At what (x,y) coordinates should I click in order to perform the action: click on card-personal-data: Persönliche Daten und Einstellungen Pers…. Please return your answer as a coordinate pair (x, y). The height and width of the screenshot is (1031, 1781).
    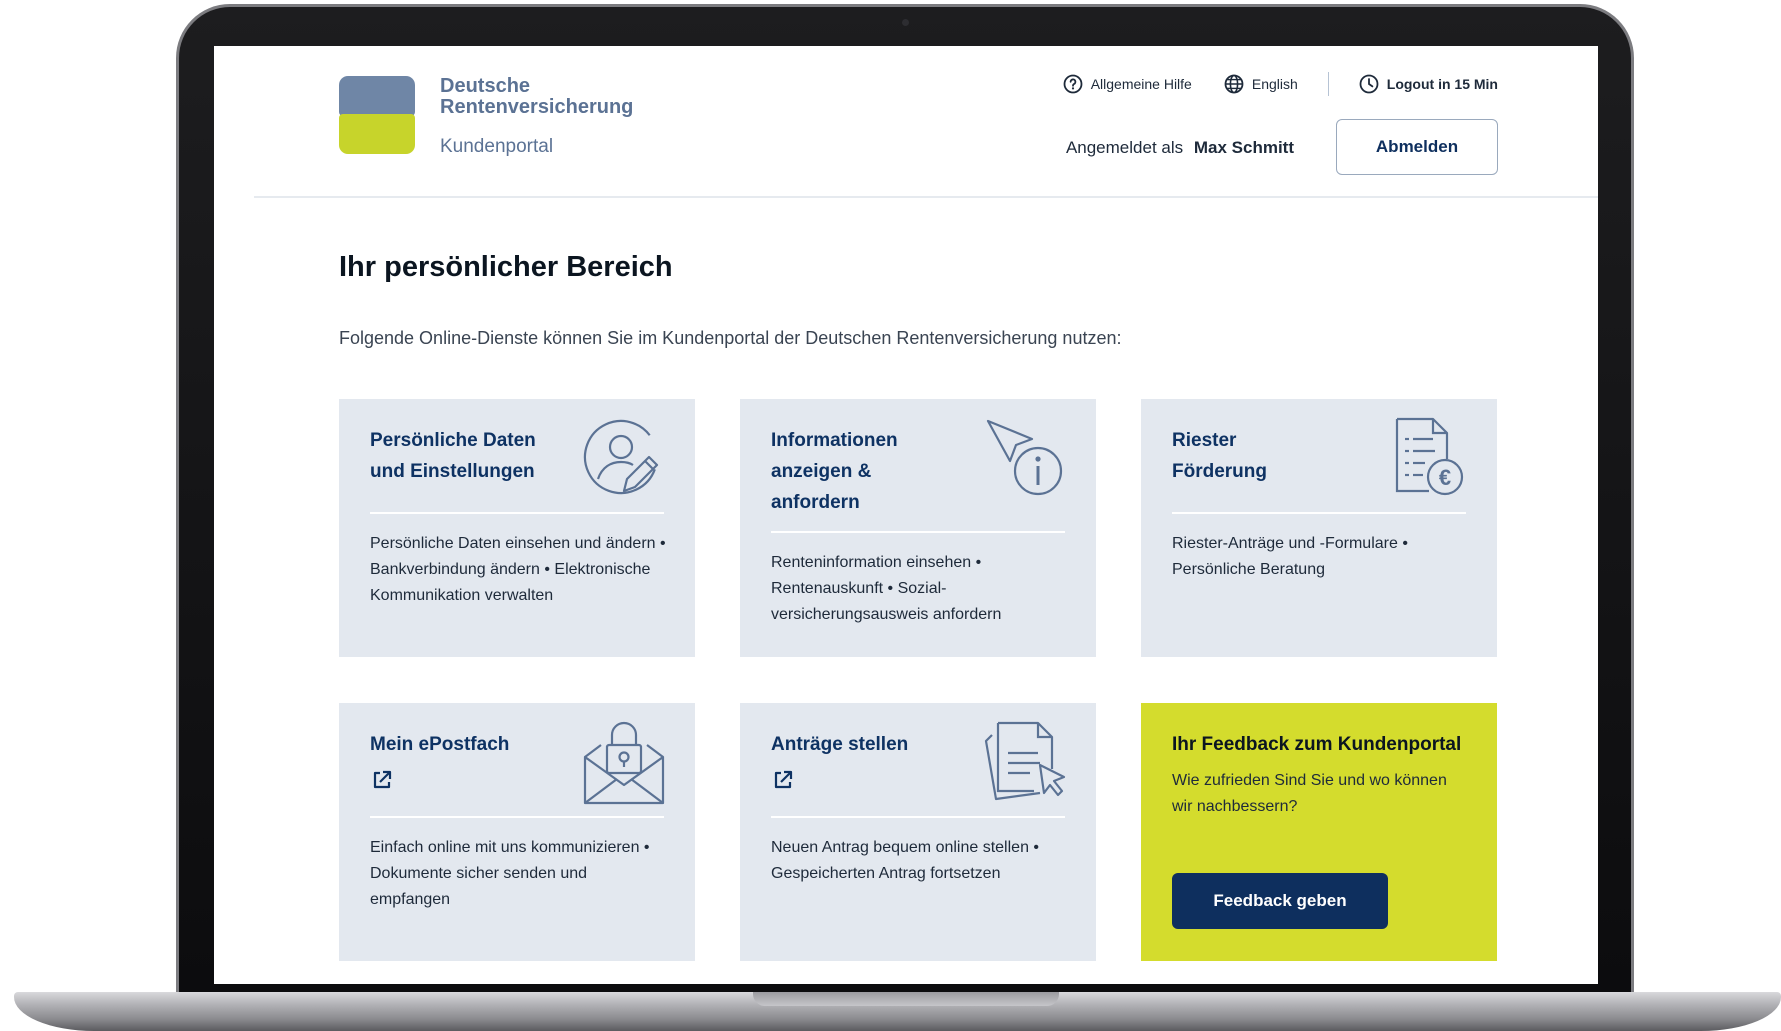
    Looking at the image, I should click on (517, 528).